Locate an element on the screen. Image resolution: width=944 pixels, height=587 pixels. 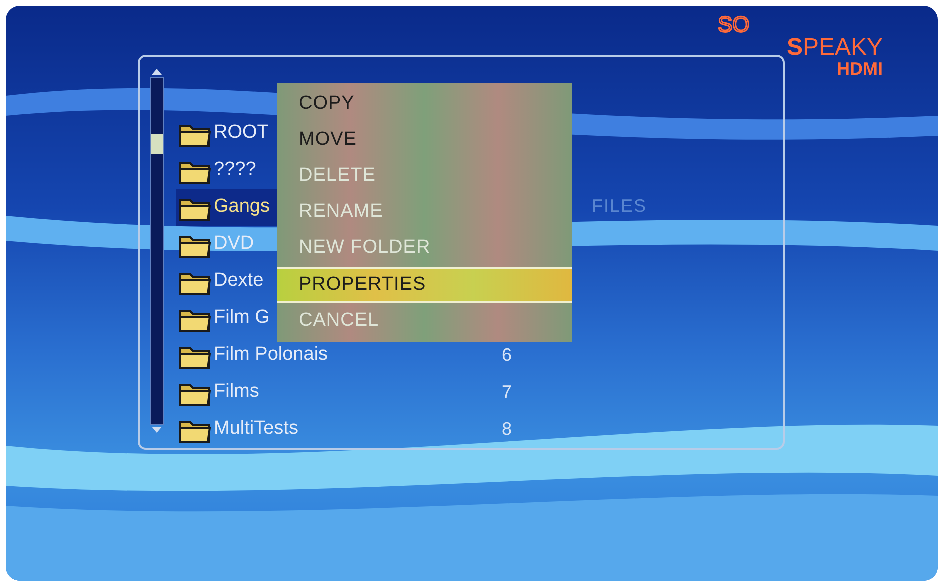
folder-name: Film G is located at coordinates (242, 318).